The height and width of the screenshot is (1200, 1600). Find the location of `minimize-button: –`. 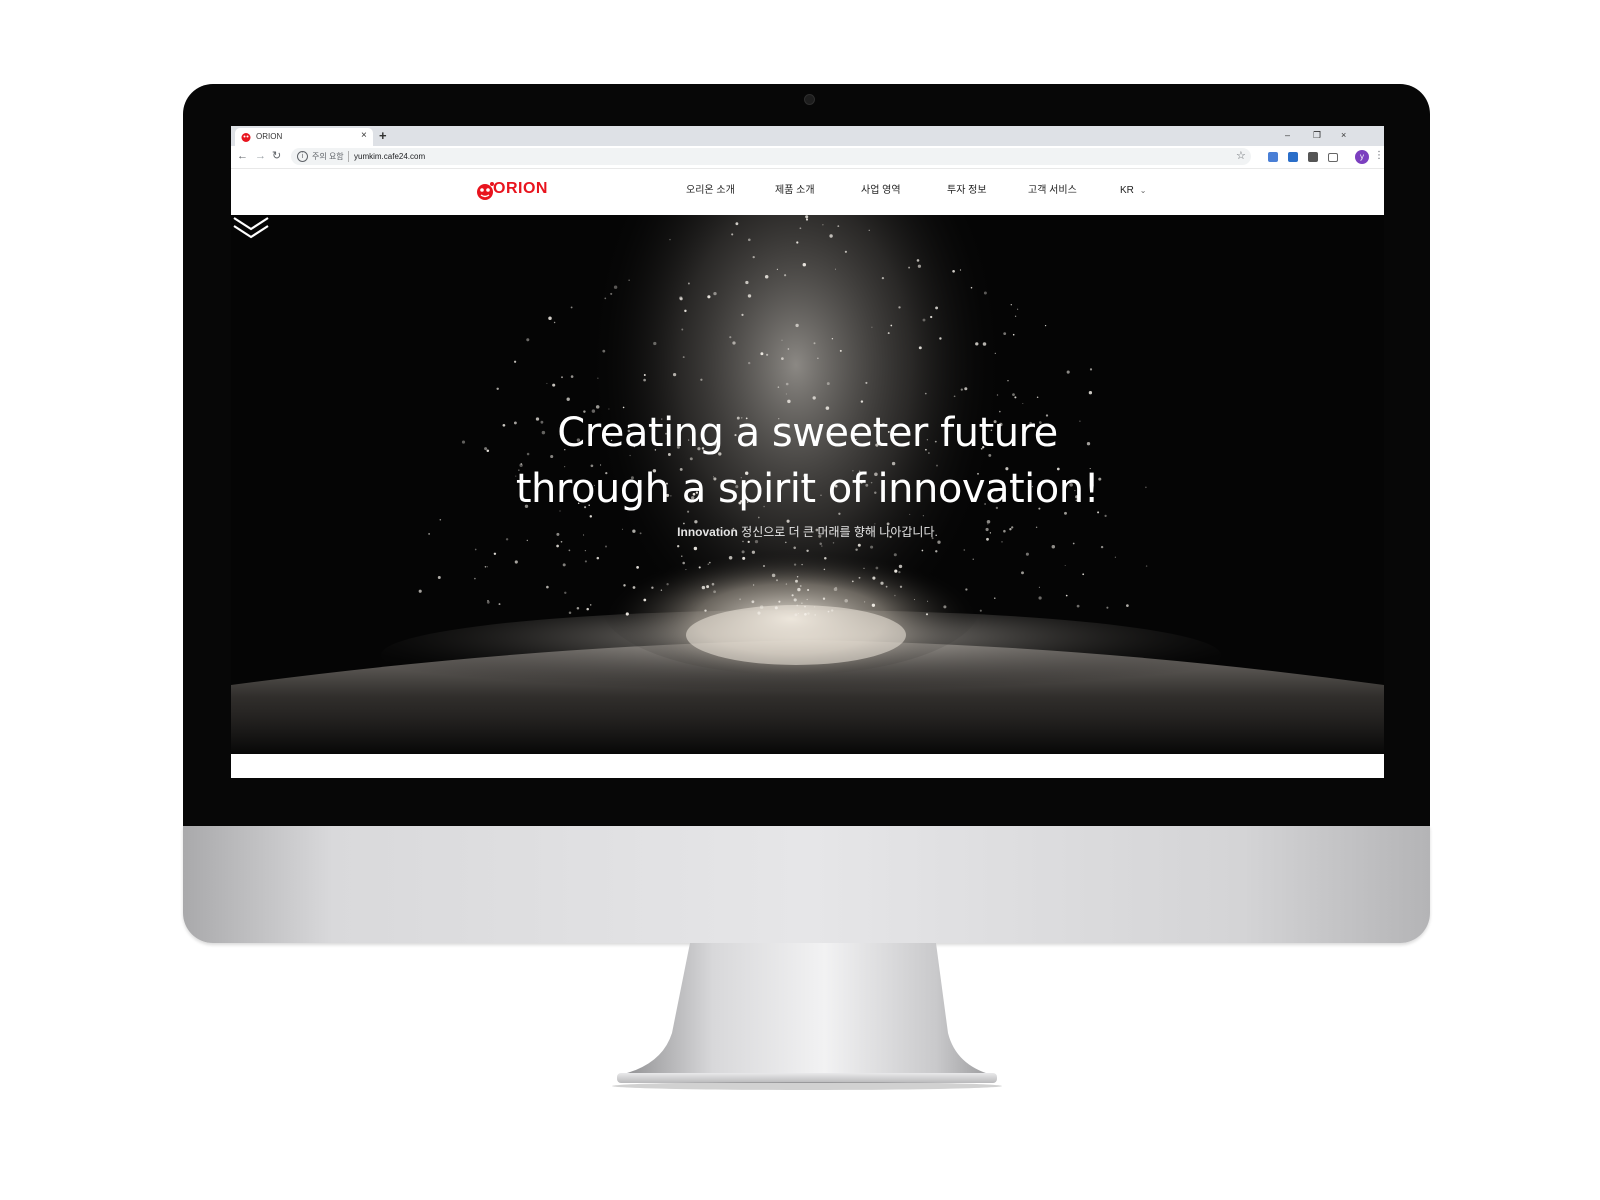

minimize-button: – is located at coordinates (1287, 135).